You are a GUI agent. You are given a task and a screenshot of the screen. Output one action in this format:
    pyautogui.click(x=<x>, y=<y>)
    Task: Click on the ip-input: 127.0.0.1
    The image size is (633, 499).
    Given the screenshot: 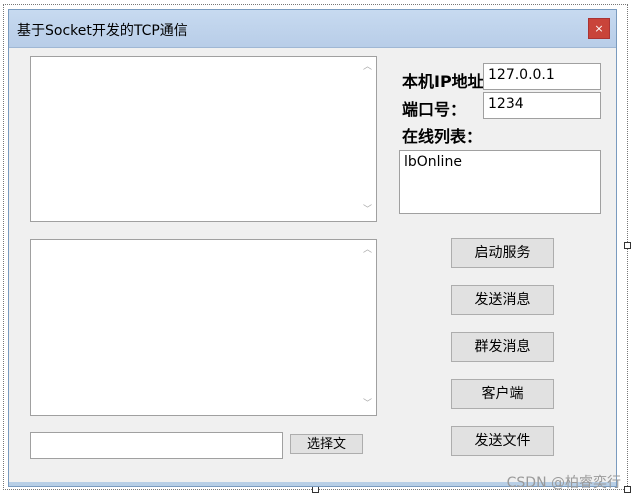 What is the action you would take?
    pyautogui.click(x=542, y=76)
    